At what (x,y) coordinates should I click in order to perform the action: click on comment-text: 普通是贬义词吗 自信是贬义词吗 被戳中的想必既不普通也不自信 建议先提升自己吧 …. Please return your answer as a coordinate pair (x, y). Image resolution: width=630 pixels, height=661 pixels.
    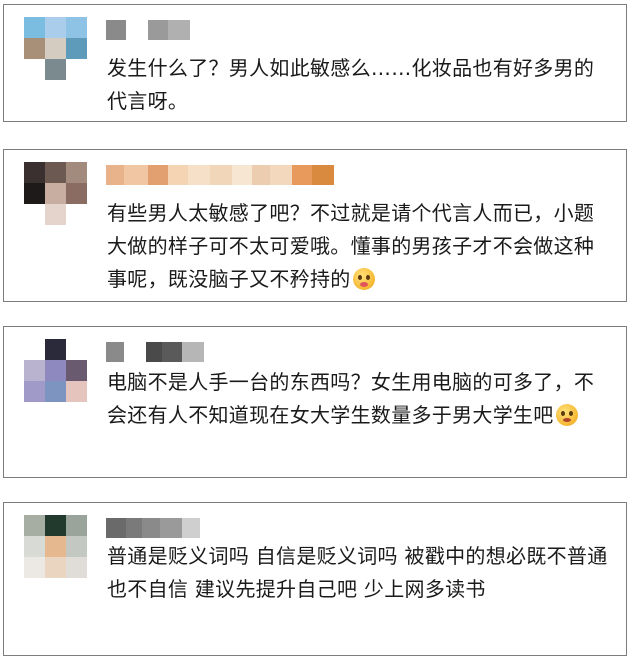
    Looking at the image, I should click on (357, 572).